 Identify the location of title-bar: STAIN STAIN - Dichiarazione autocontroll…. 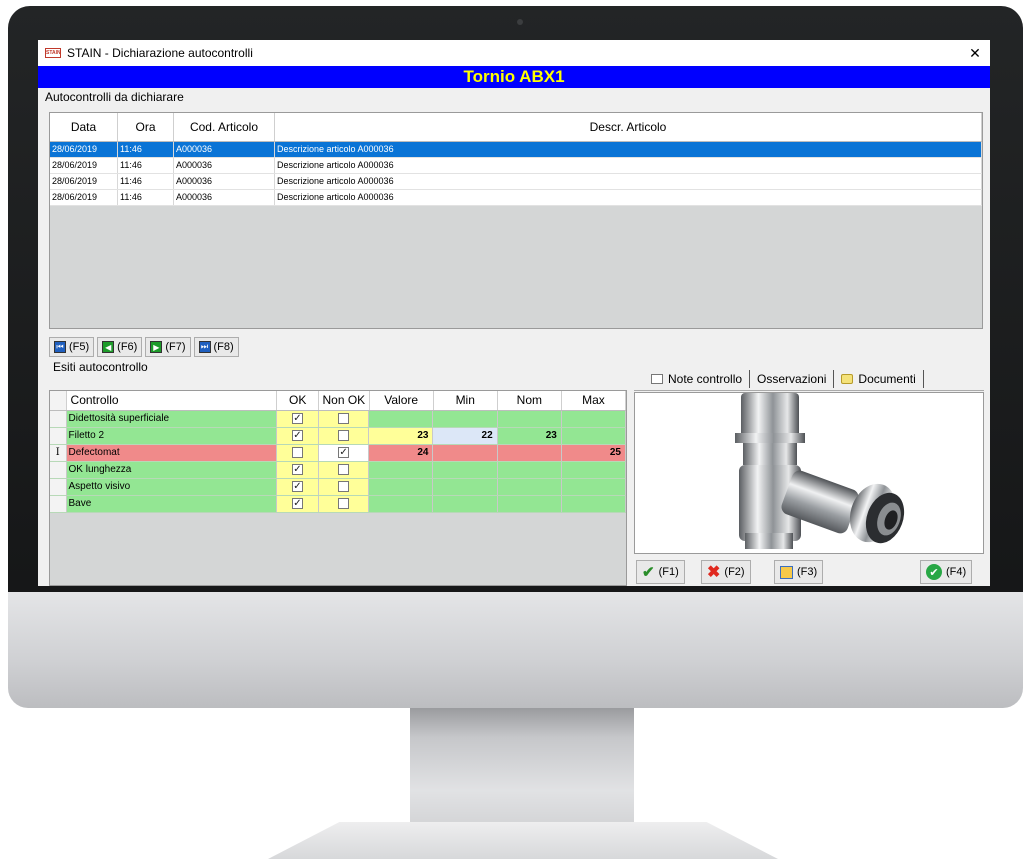
(514, 53).